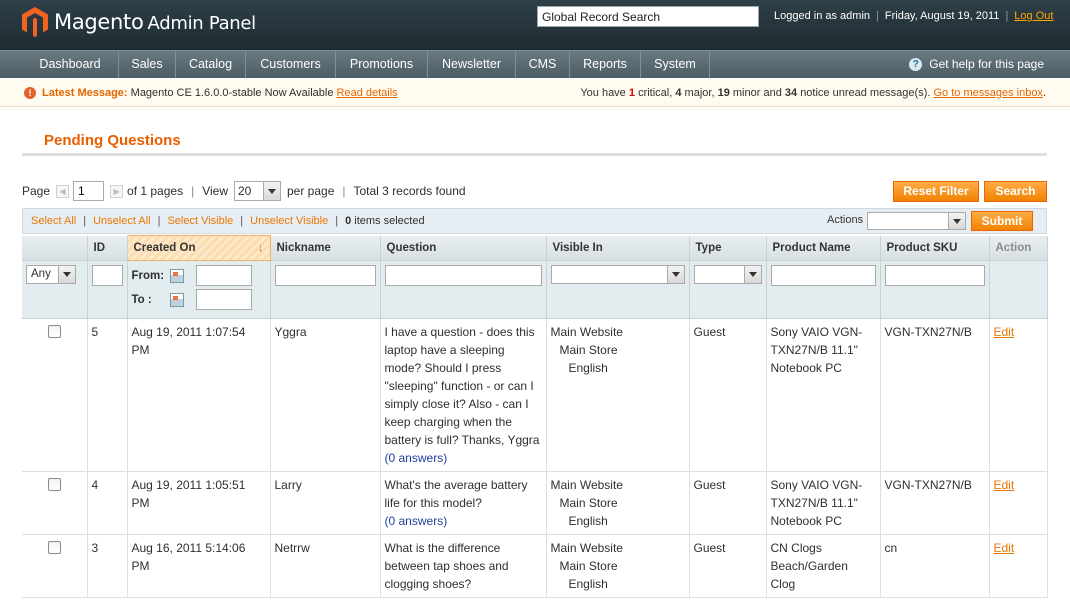 This screenshot has width=1070, height=601. I want to click on nav-newsletter: Newsletter, so click(472, 64).